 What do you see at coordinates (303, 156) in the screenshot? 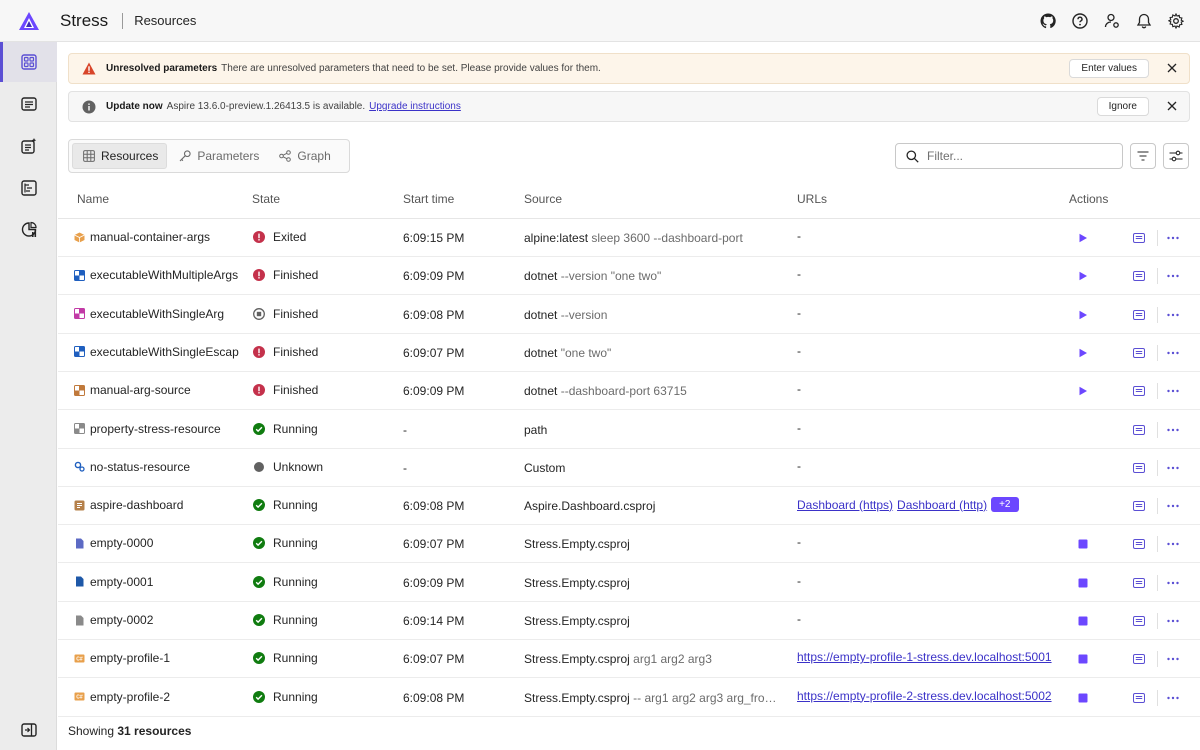
I see `tab-graph: Graph` at bounding box center [303, 156].